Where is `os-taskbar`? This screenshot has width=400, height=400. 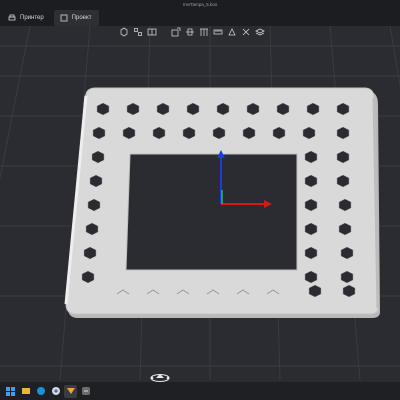 os-taskbar is located at coordinates (200, 391).